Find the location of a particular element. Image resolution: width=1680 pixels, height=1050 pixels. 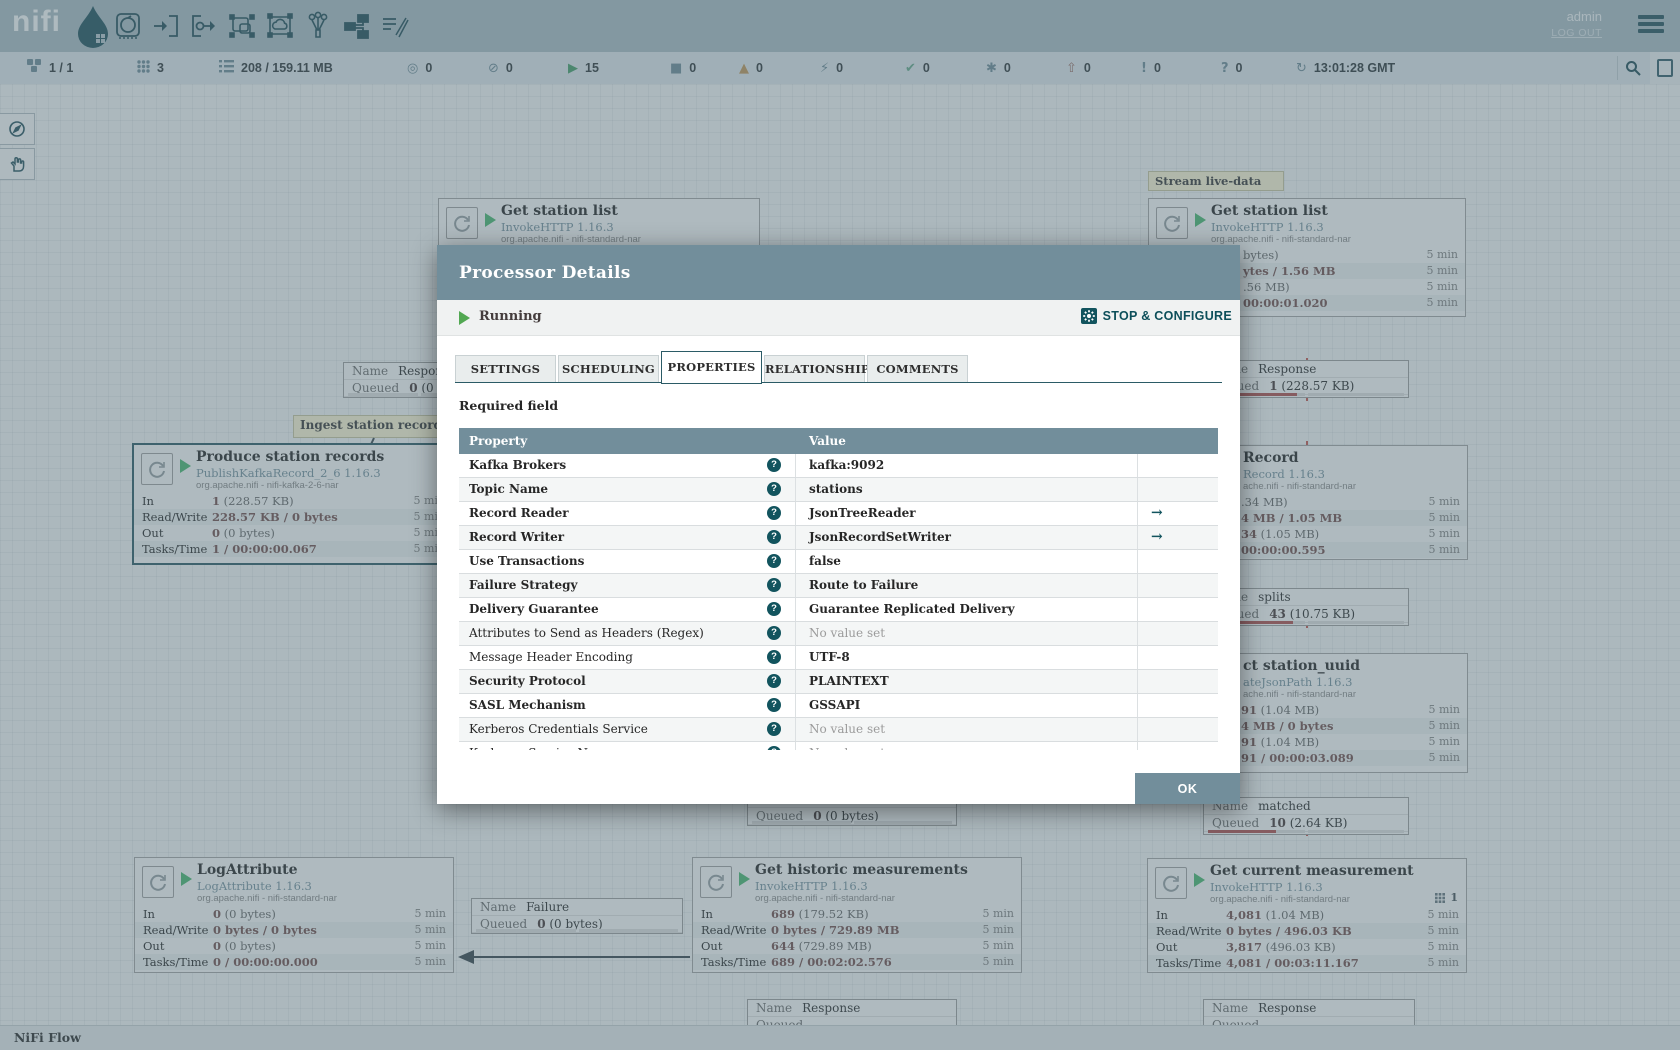

dialog-header: Processor Details is located at coordinates (838, 272).